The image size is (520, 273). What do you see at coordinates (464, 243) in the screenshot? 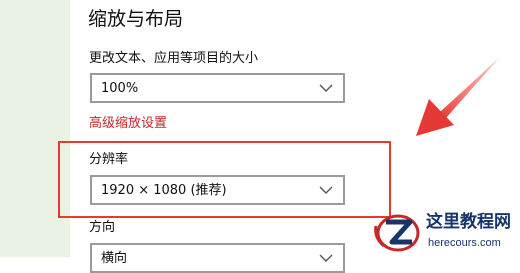
I see `watermark-url: herecours.com` at bounding box center [464, 243].